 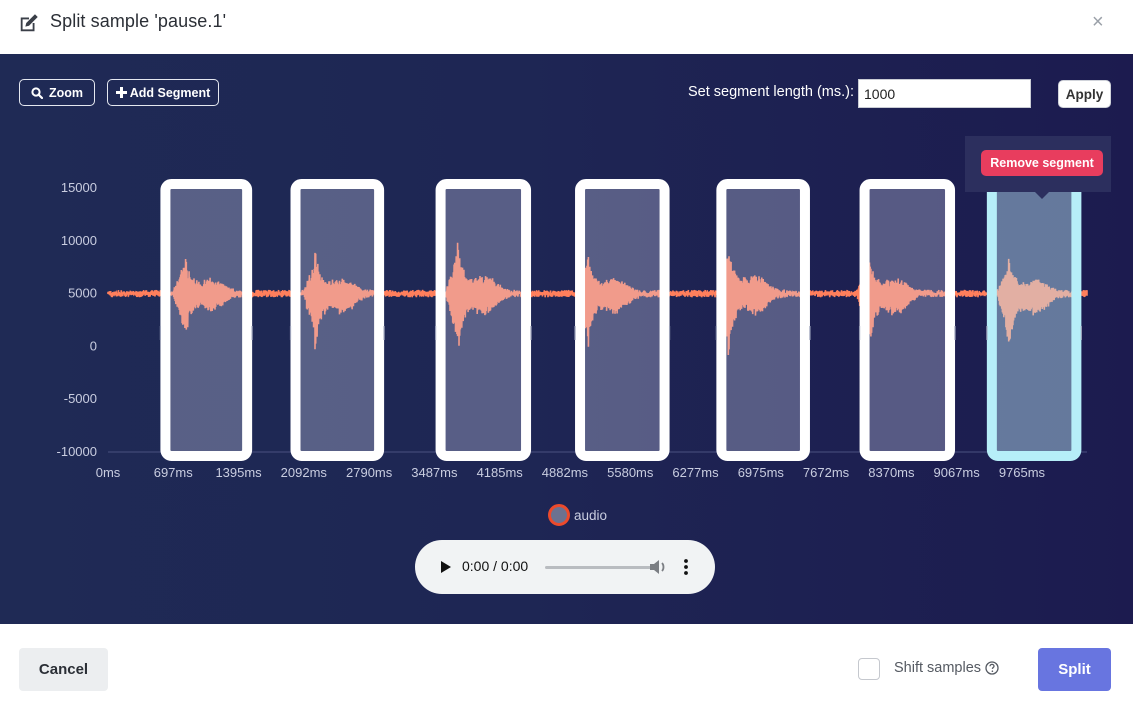 I want to click on segment-popover: Remove segment, so click(x=1038, y=167).